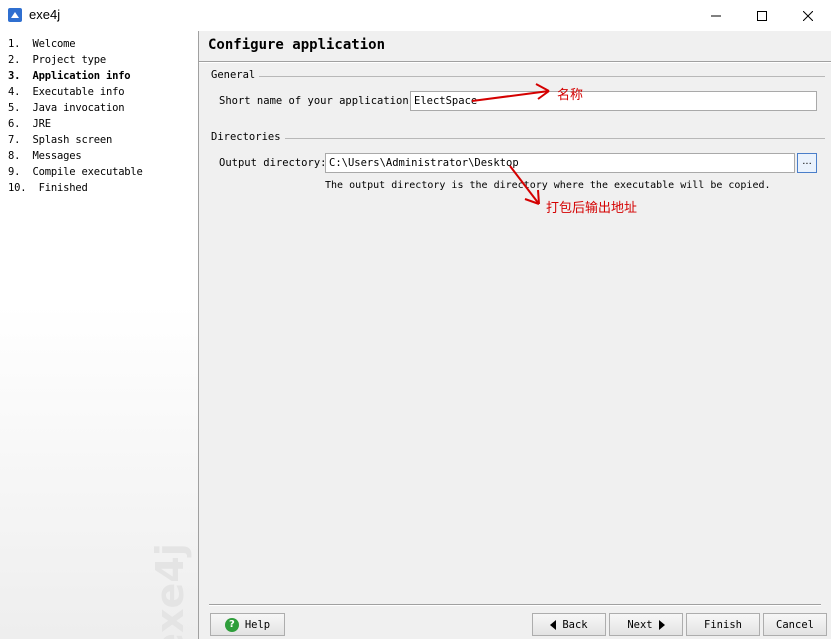  Describe the element at coordinates (103, 108) in the screenshot. I see `step-java-invocation: 5. Java invocation` at that location.